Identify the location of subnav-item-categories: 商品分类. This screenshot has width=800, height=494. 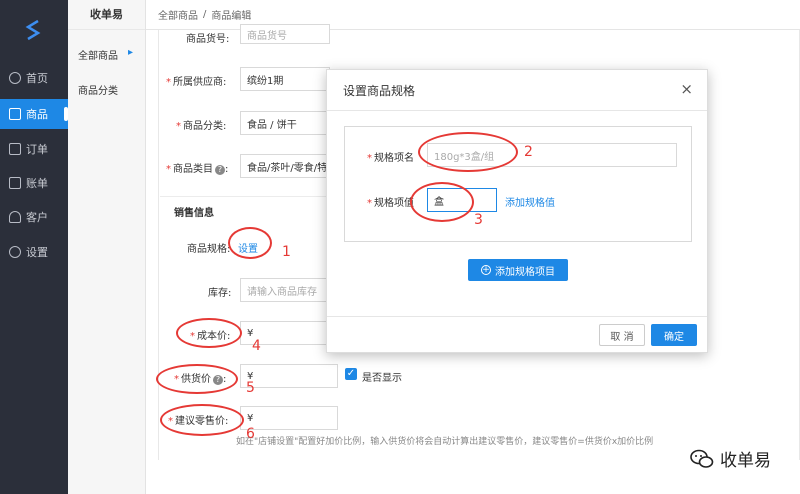
(98, 89).